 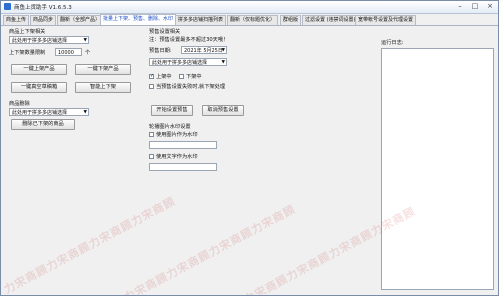 I want to click on image-watermark-checkbox, so click(x=151, y=134).